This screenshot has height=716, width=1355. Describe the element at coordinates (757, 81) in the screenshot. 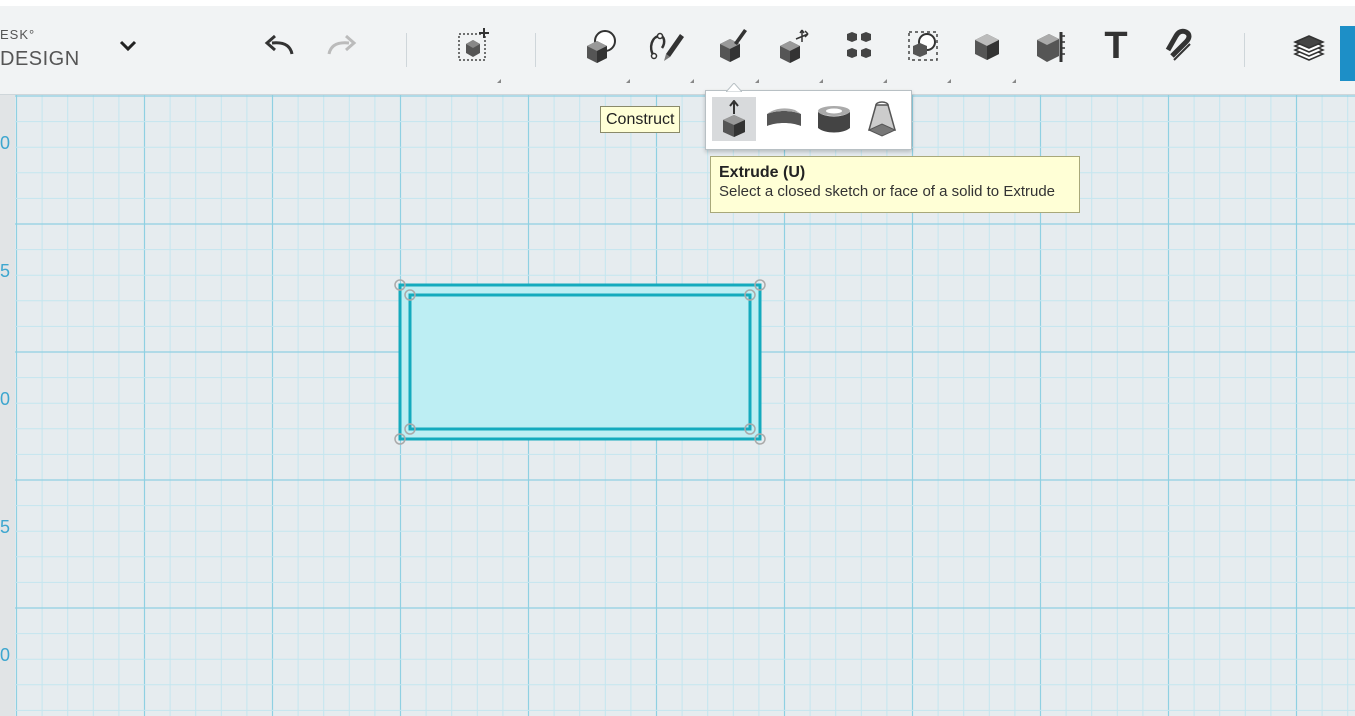

I see `construct-caret` at that location.